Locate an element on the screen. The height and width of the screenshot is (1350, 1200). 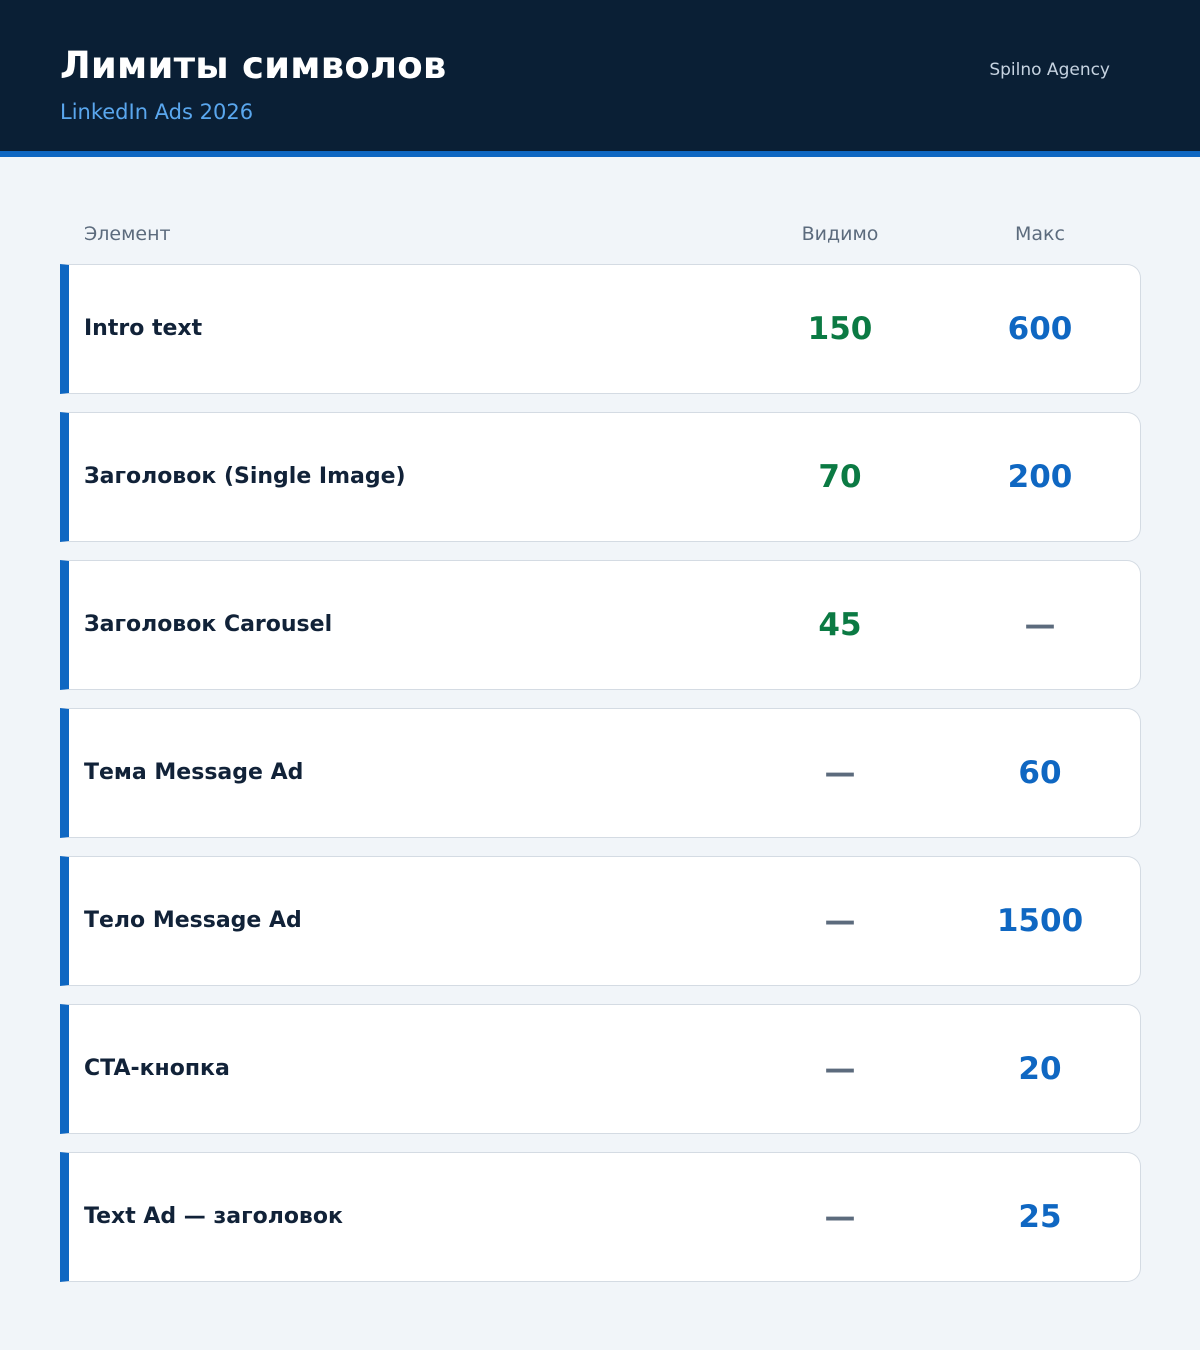
row-max-value: 200 is located at coordinates (1040, 477).